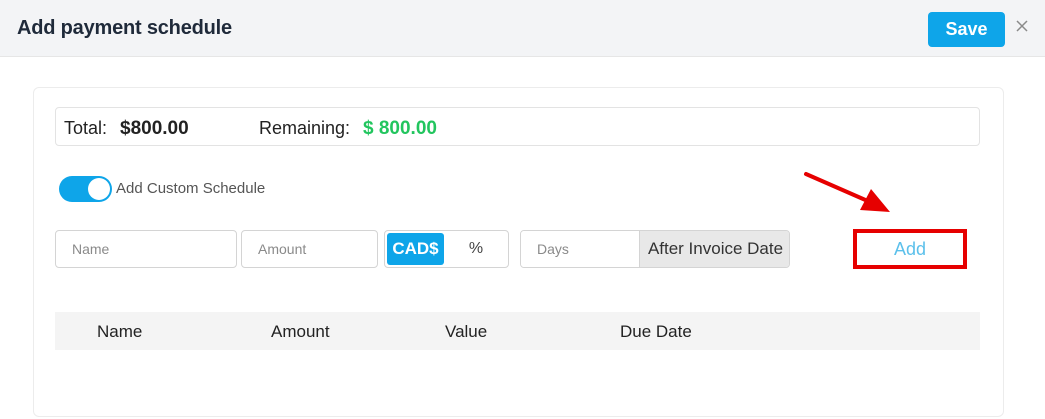 This screenshot has width=1045, height=419. What do you see at coordinates (120, 331) in the screenshot?
I see `column-header-name: Name` at bounding box center [120, 331].